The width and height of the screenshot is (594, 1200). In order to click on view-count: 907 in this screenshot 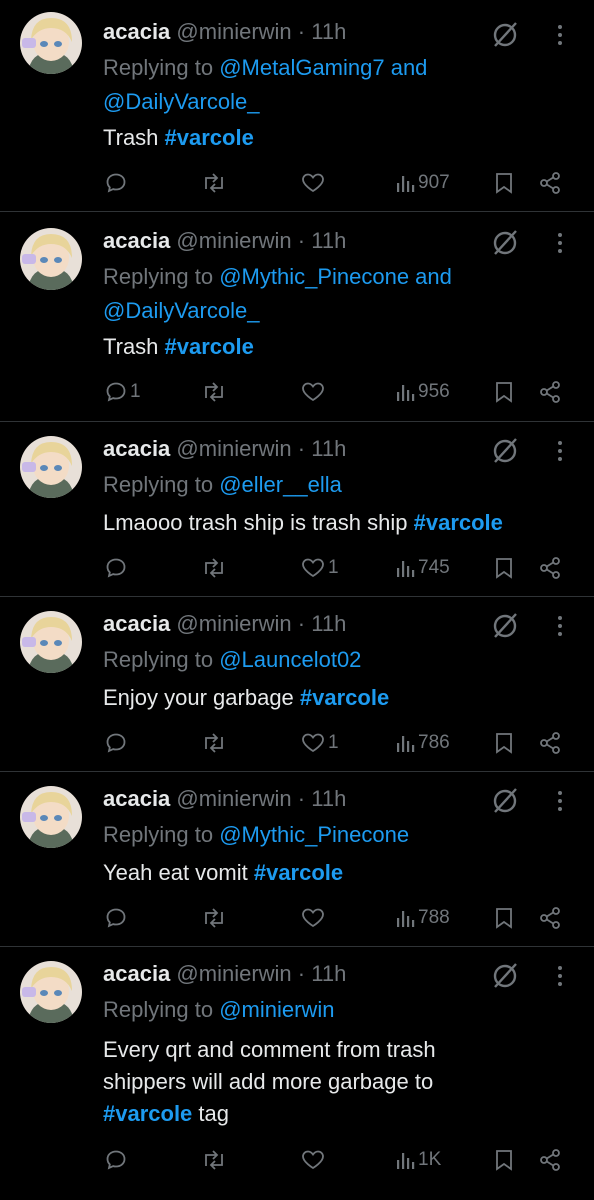, I will do `click(434, 182)`.